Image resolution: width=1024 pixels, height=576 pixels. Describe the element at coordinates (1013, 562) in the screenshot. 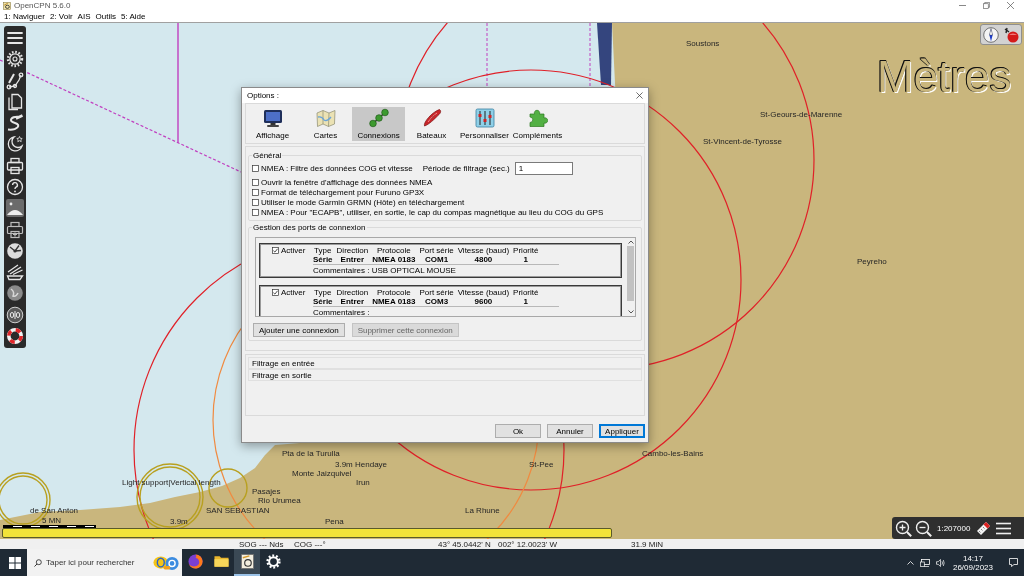

I see `notification-icon` at that location.